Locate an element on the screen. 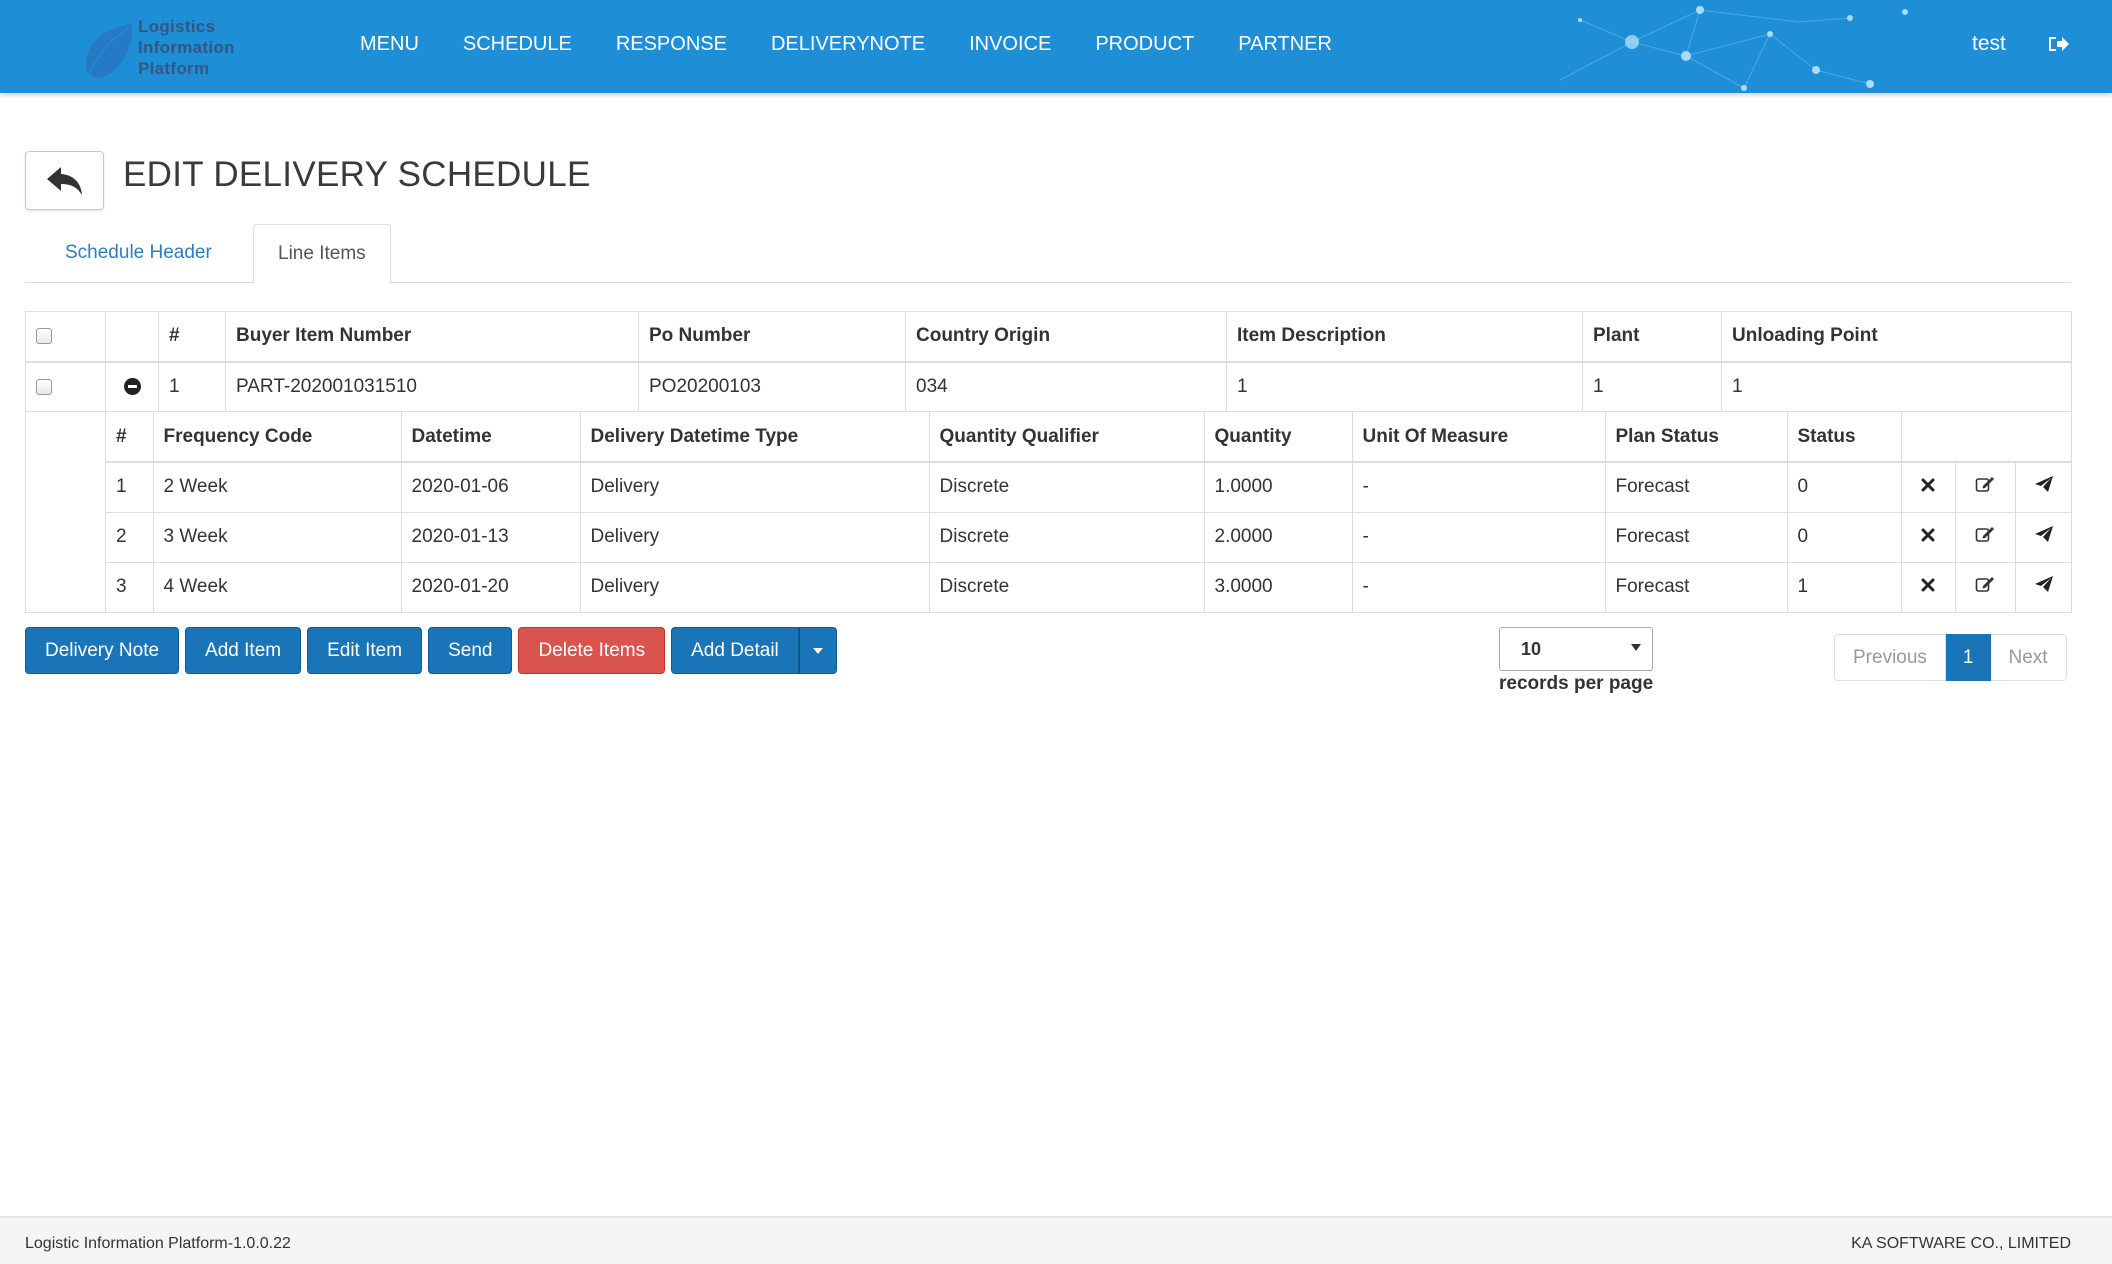  add-item-button: Add Item is located at coordinates (243, 650).